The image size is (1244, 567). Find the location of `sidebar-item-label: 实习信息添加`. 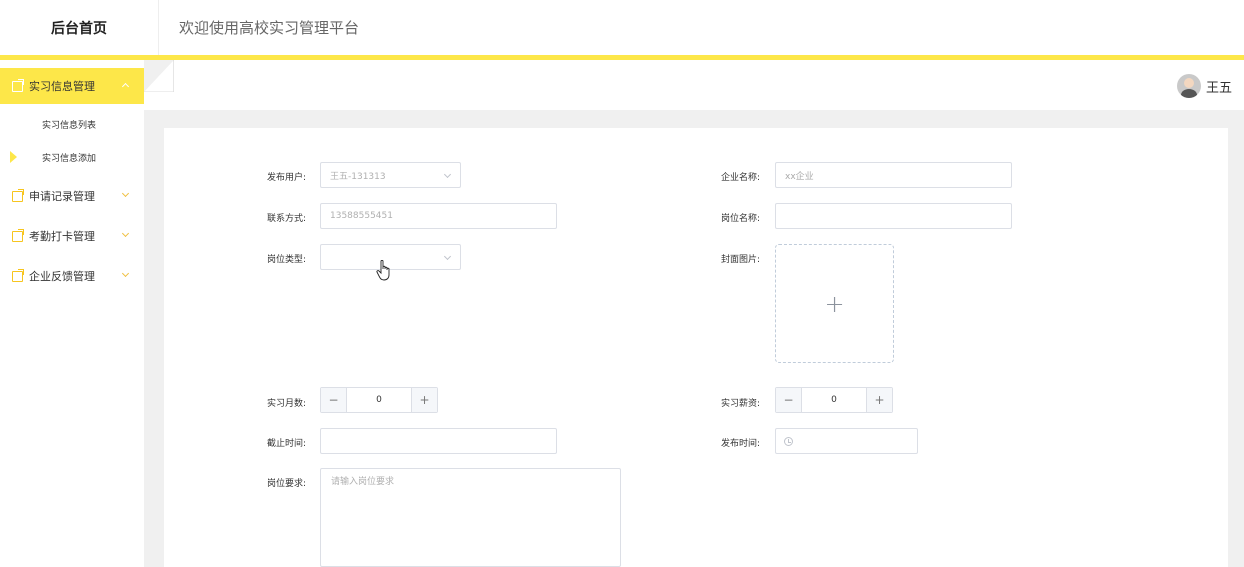

sidebar-item-label: 实习信息添加 is located at coordinates (69, 159).